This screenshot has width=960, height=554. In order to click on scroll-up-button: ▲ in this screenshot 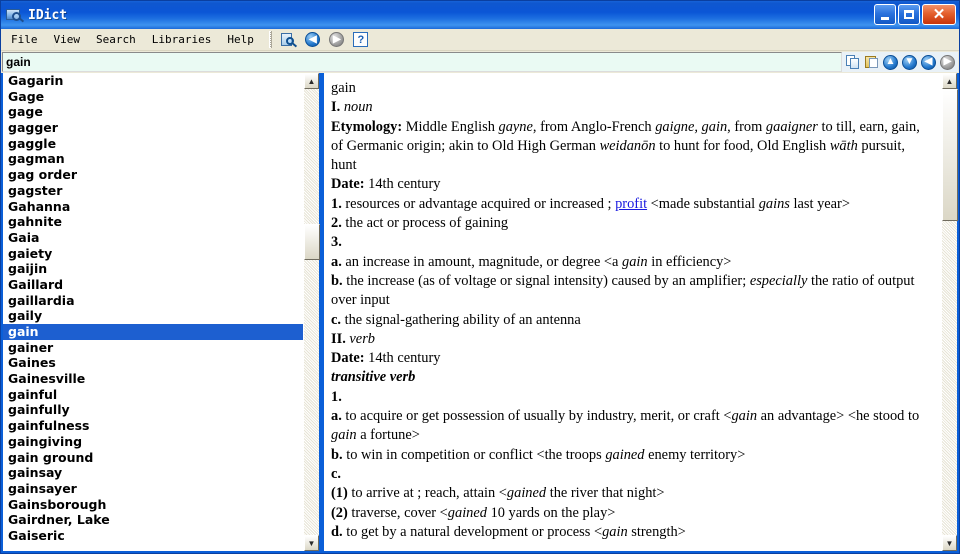, I will do `click(890, 62)`.